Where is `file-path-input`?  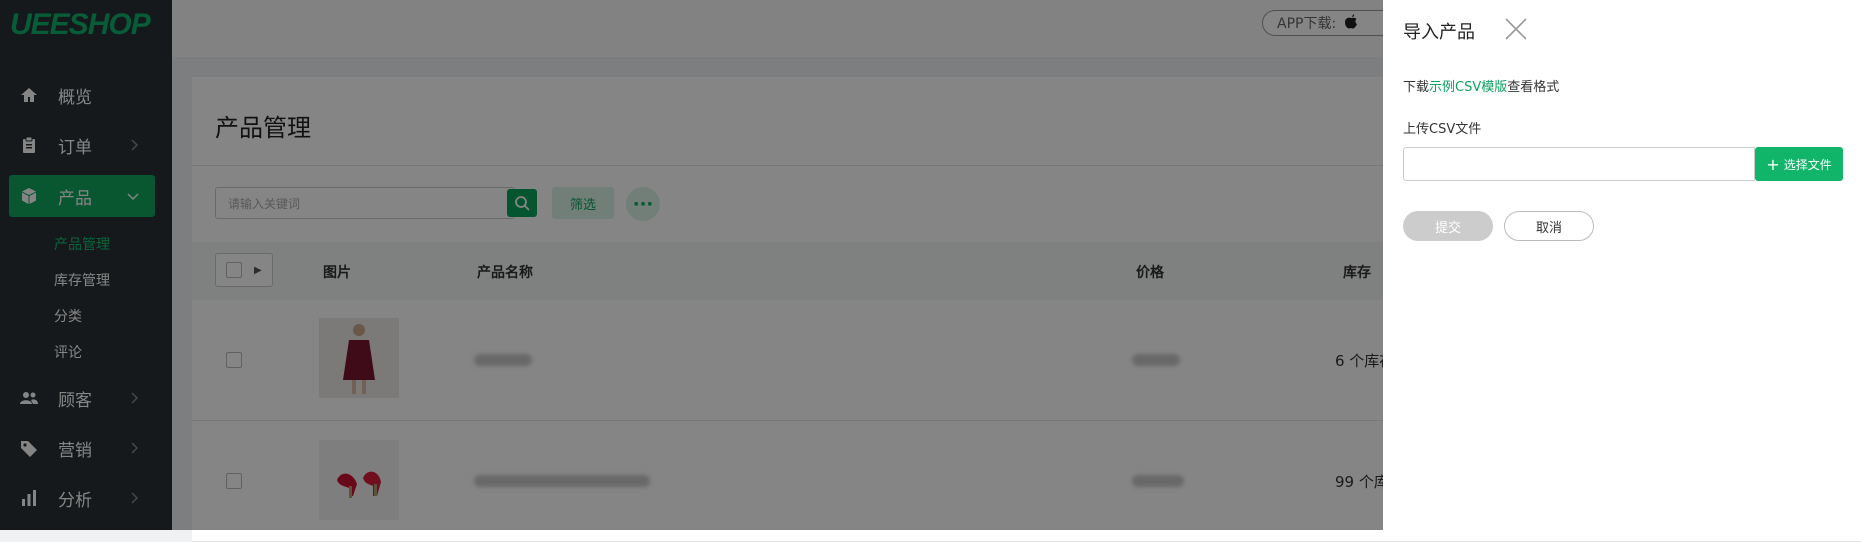 file-path-input is located at coordinates (1579, 164).